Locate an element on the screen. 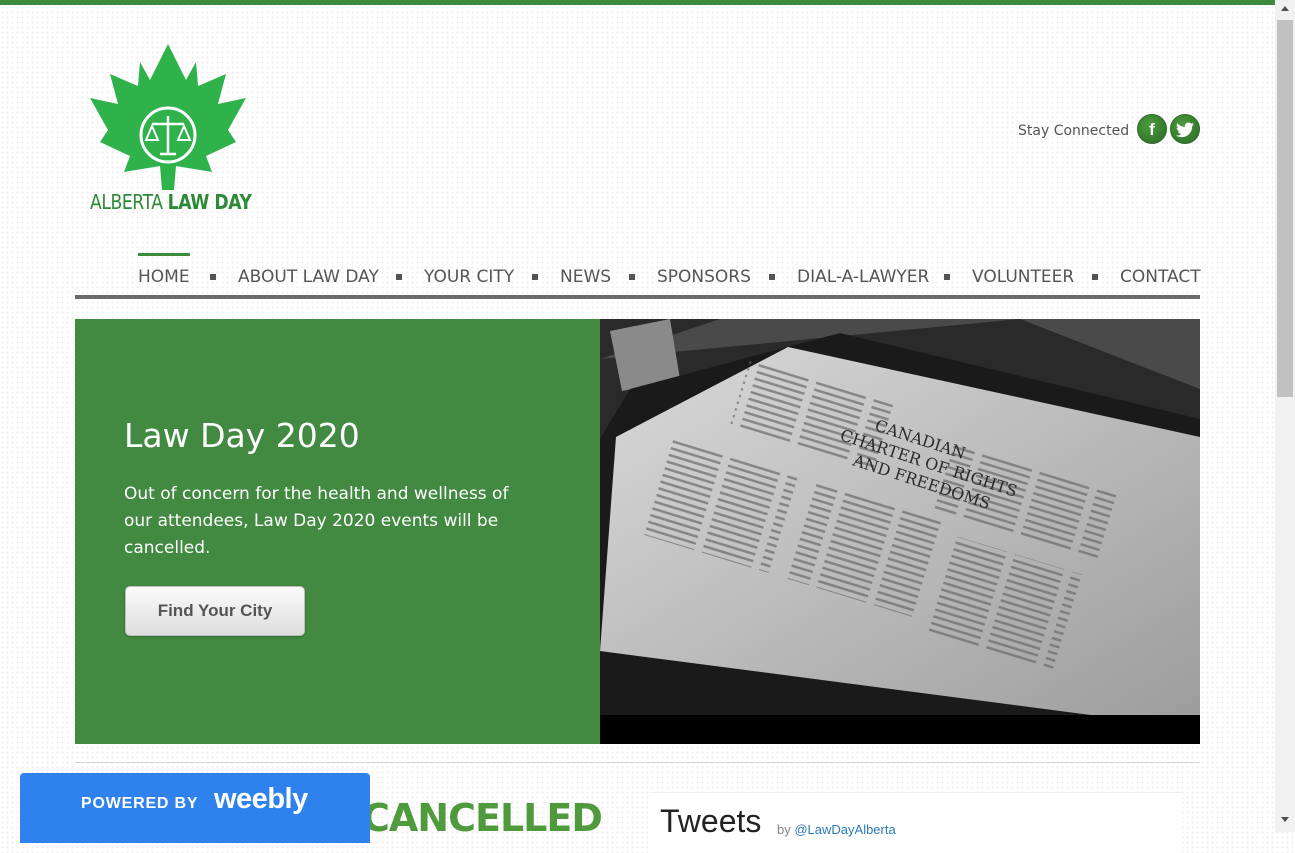  powered-by-weebly-badge: POWERED BY weebly is located at coordinates (195, 808).